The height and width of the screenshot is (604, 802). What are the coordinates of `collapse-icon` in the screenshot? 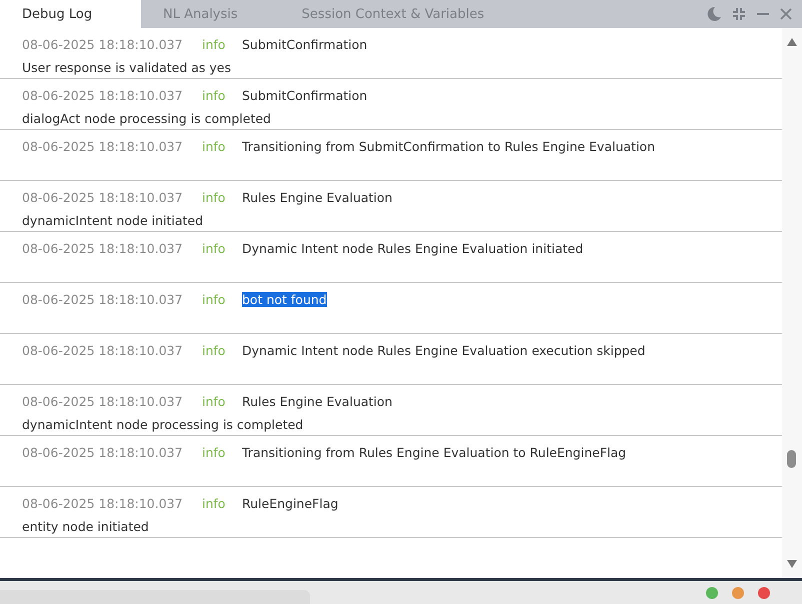 It's located at (739, 14).